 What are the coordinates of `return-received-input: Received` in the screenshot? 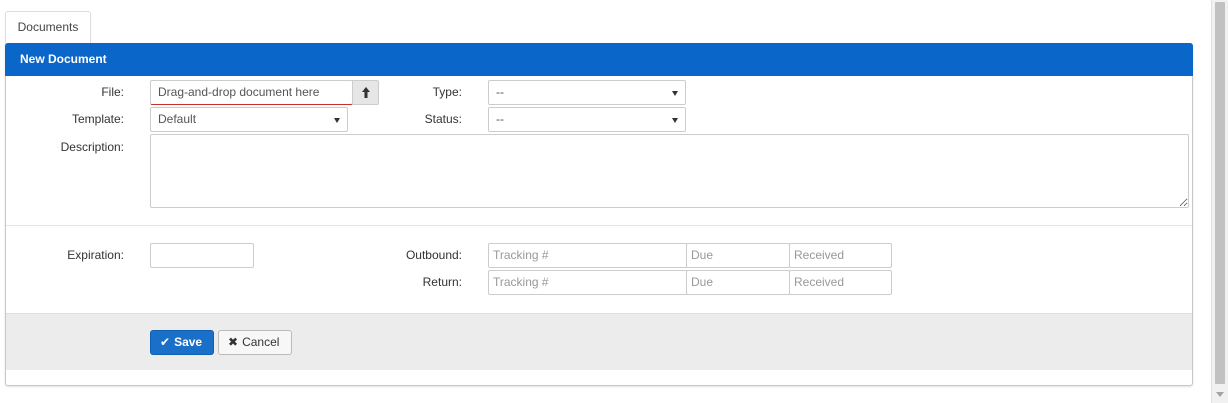 It's located at (840, 282).